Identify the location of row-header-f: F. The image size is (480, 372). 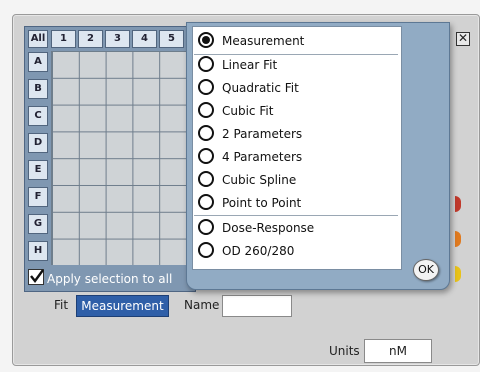
(38, 197).